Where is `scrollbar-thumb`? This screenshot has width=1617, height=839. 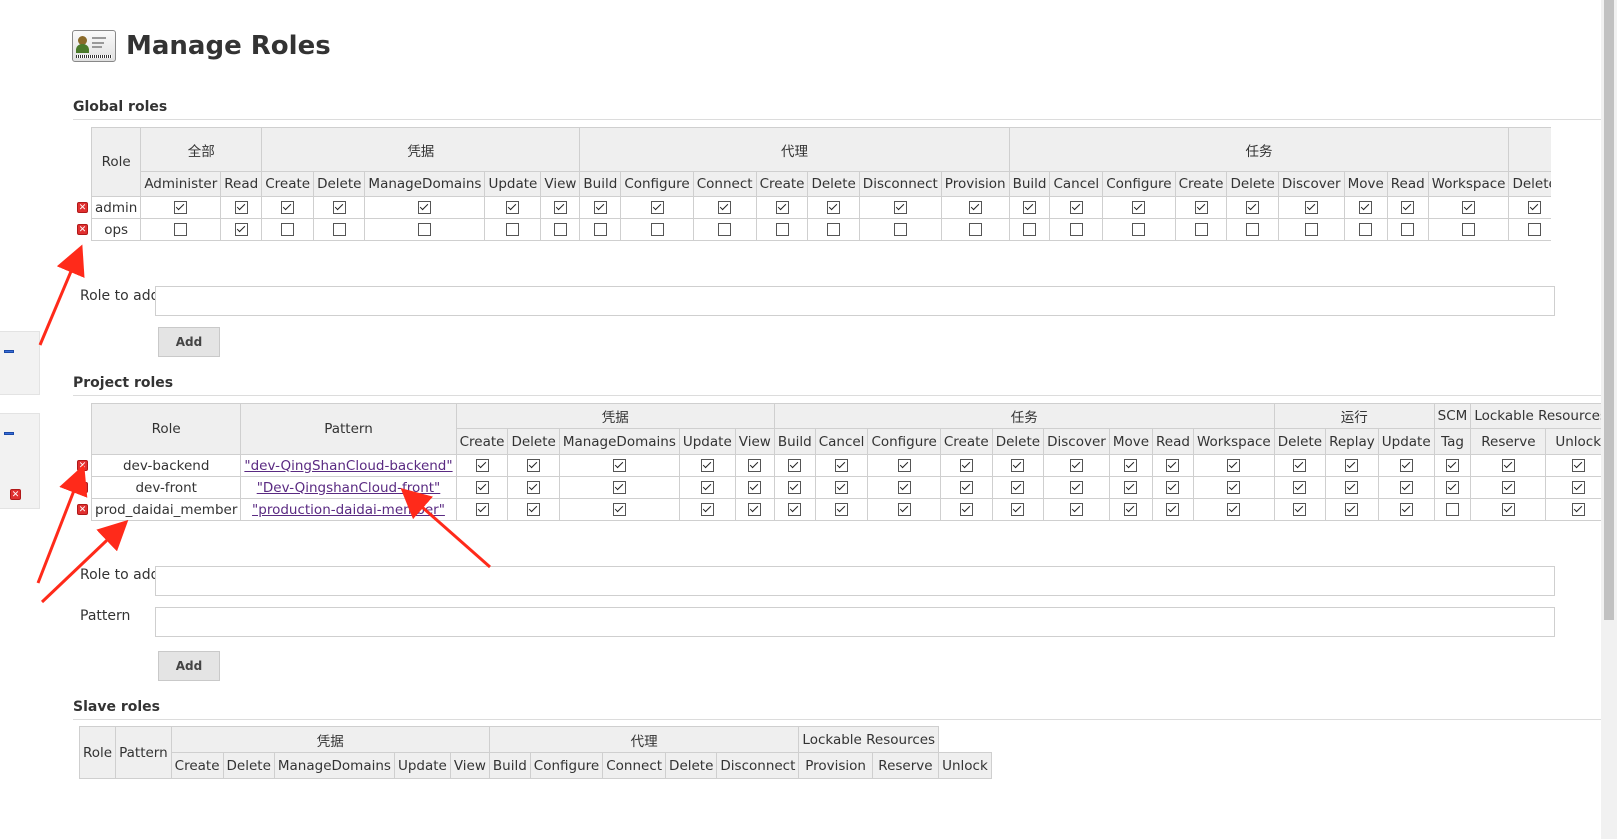 scrollbar-thumb is located at coordinates (1609, 310).